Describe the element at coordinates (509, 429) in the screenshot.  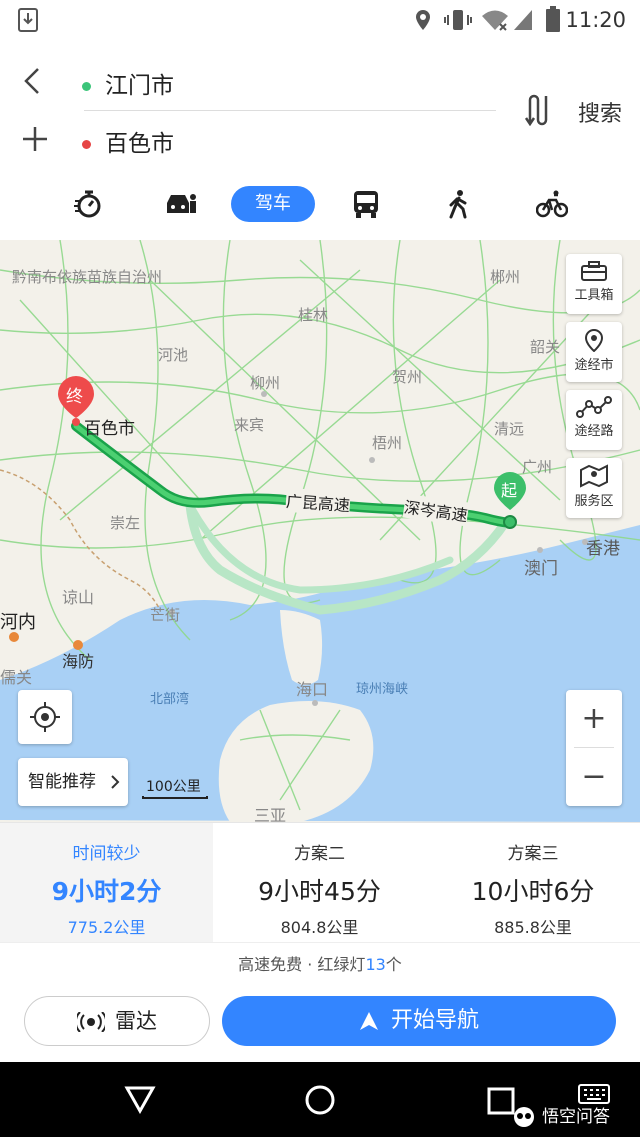
I see `map-label: 清远` at that location.